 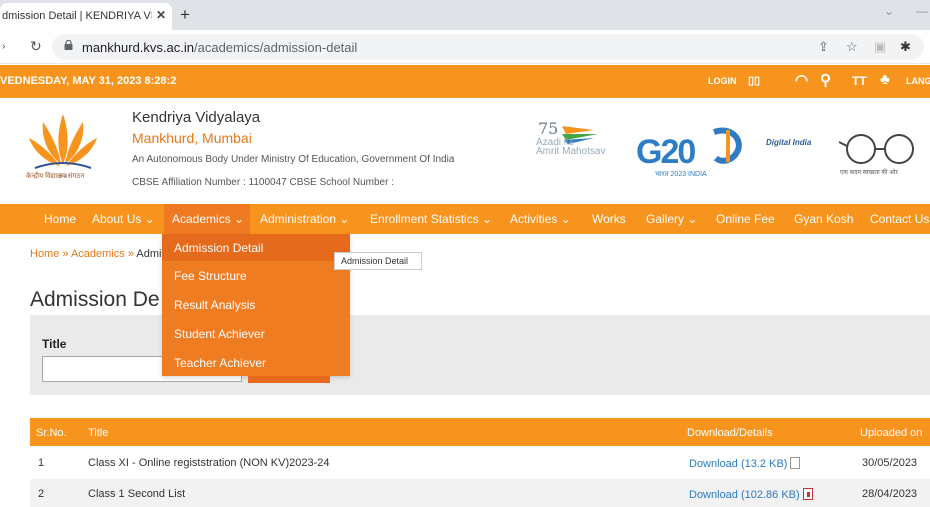 I want to click on close-icon: ✕, so click(x=161, y=15).